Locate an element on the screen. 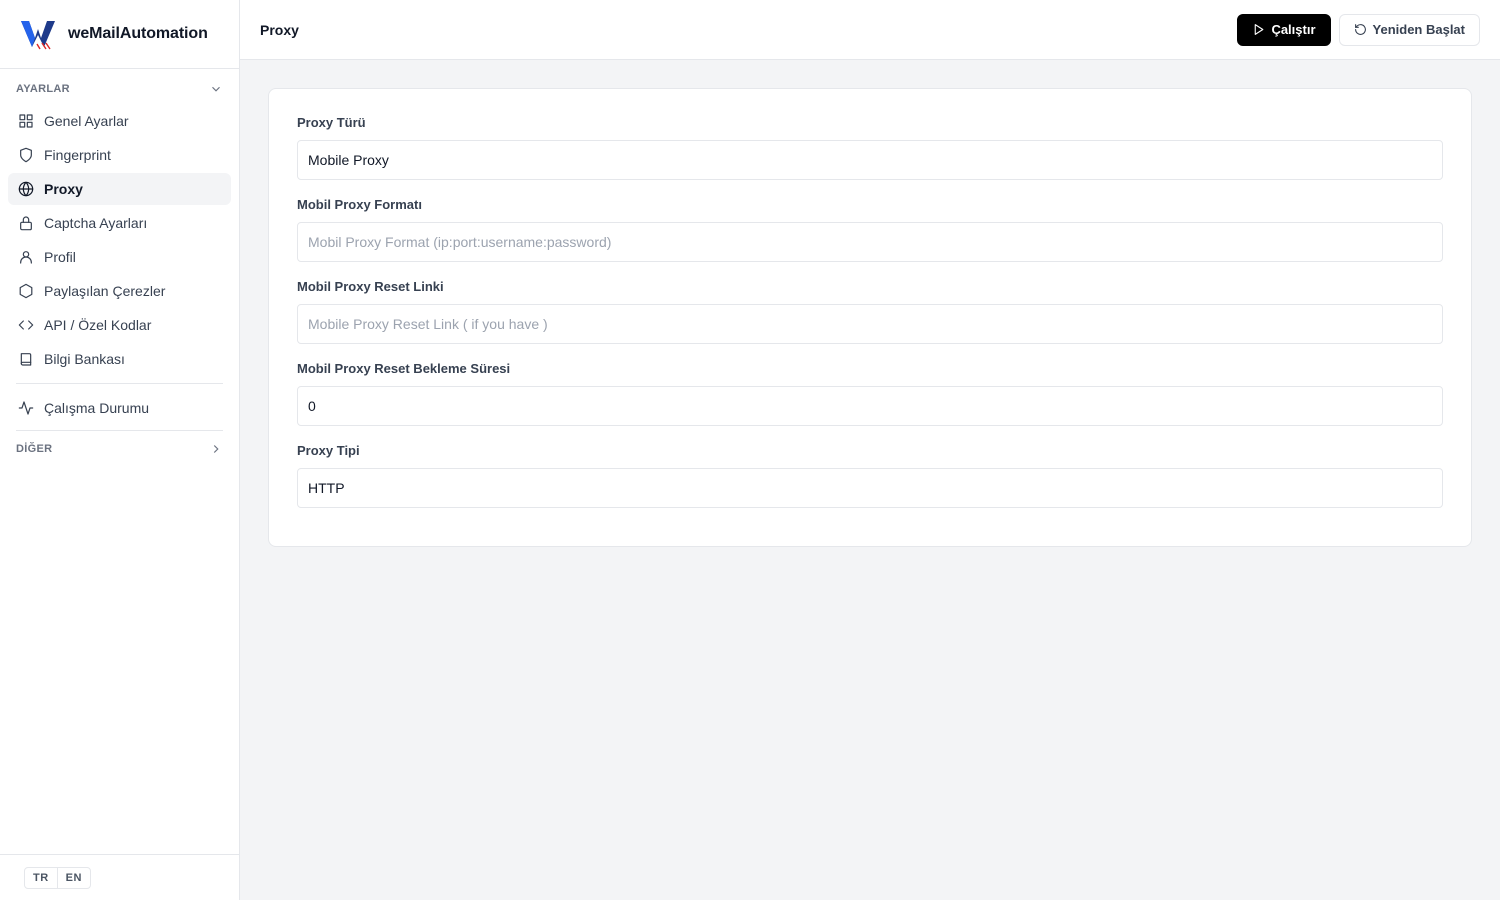  sidebar-item-api-custom-codes: API / Özel Kodlar is located at coordinates (119, 325).